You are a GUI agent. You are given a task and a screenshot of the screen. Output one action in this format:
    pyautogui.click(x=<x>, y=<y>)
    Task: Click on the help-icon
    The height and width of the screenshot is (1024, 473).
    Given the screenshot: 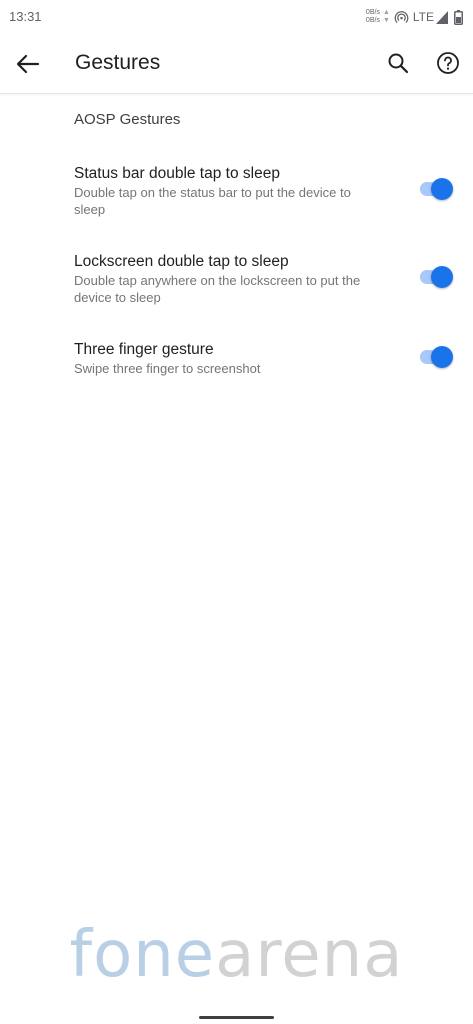 What is the action you would take?
    pyautogui.click(x=448, y=63)
    